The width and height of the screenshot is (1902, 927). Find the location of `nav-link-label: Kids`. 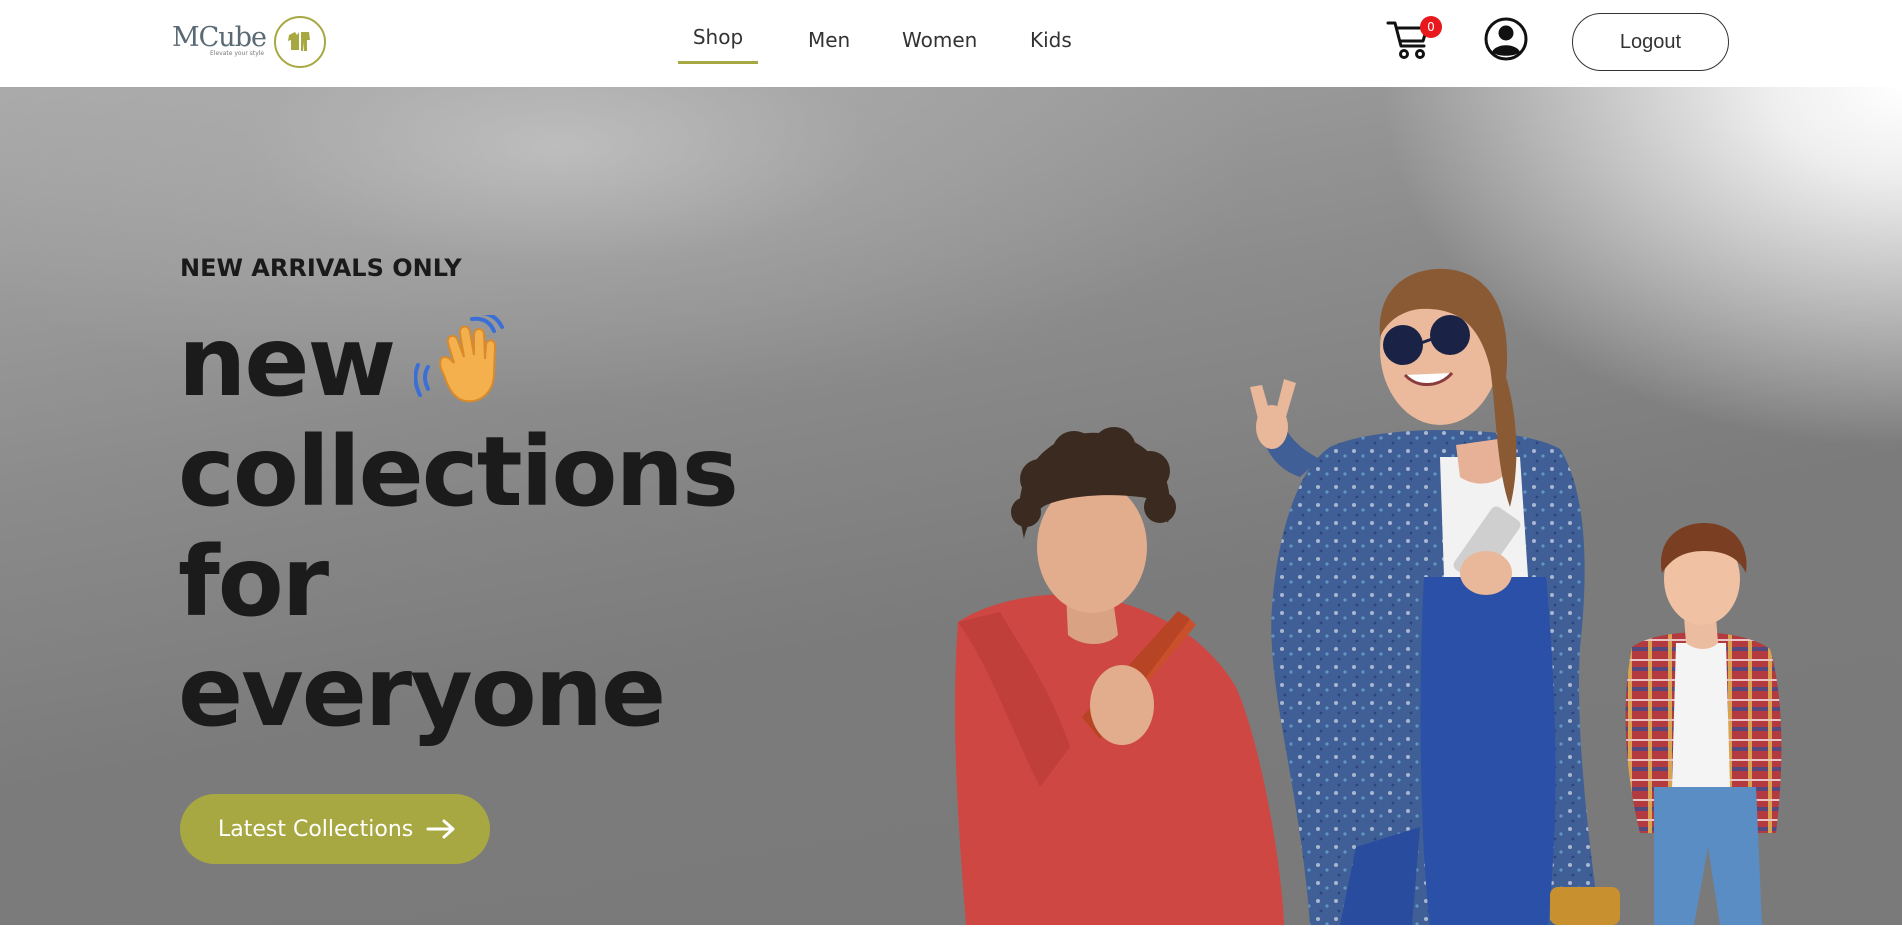

nav-link-label: Kids is located at coordinates (1051, 40).